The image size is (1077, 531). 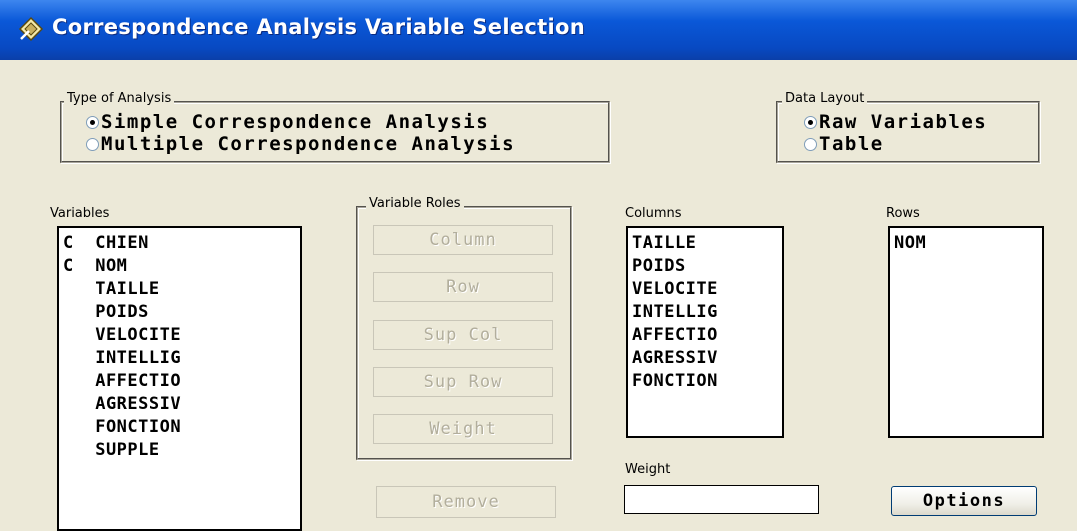 I want to click on radio-table-label: Table, so click(x=851, y=144).